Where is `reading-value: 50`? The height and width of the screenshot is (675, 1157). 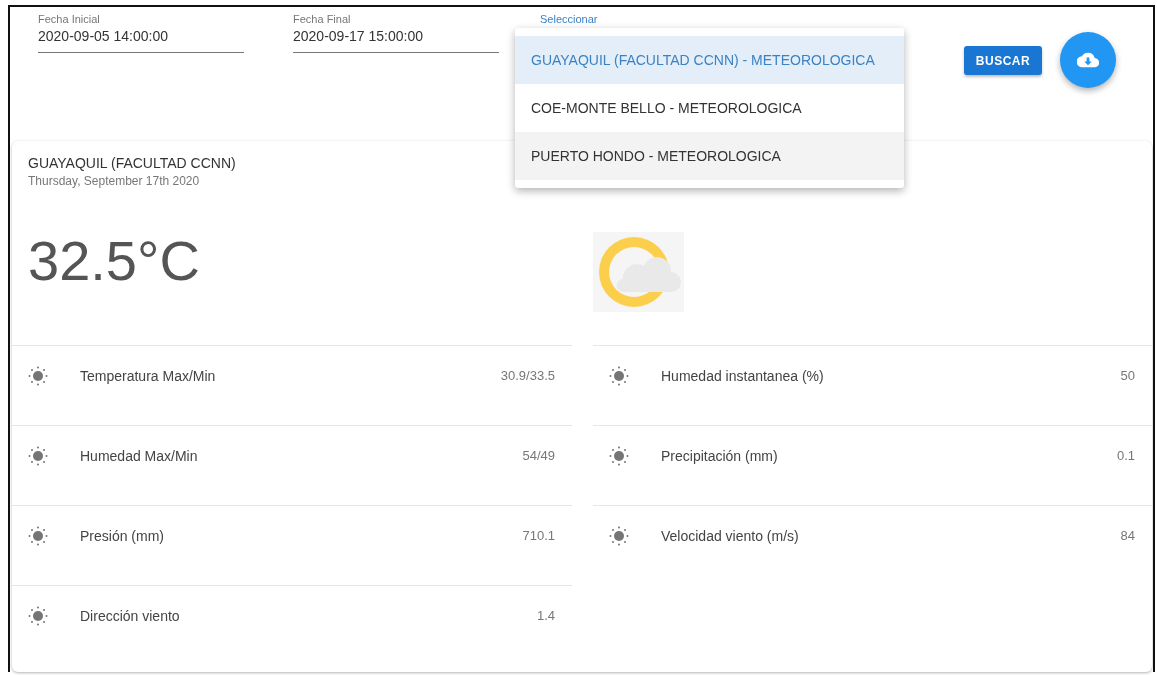 reading-value: 50 is located at coordinates (1127, 375).